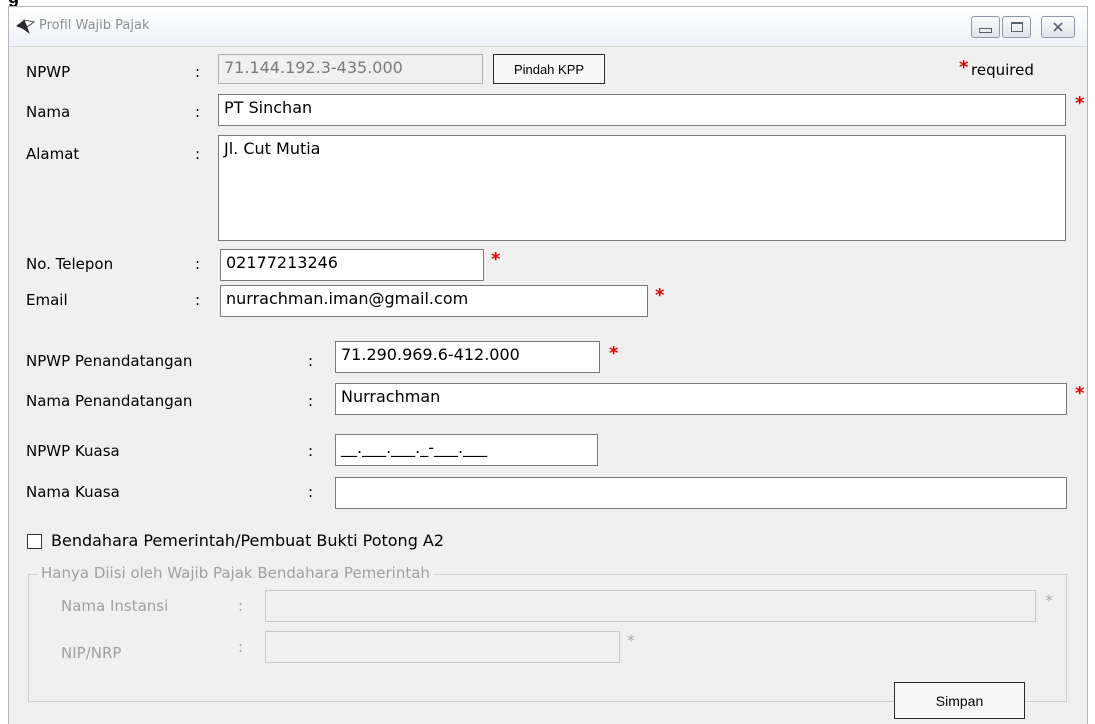  Describe the element at coordinates (352, 265) in the screenshot. I see `telepon-field: 02177213246` at that location.